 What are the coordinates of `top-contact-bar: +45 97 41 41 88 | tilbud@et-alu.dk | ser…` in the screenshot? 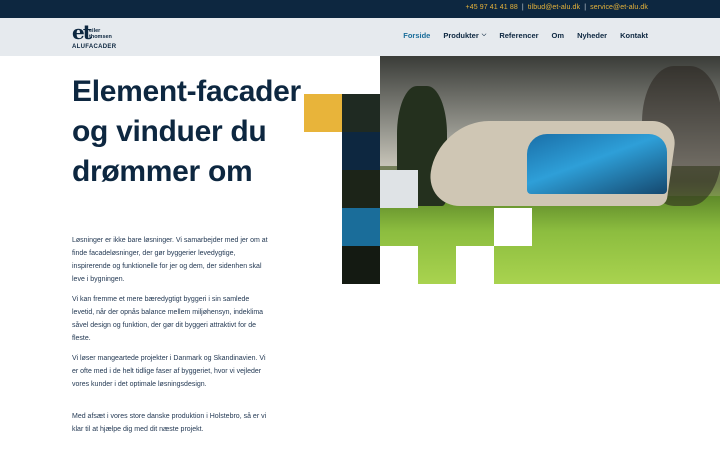 It's located at (360, 9).